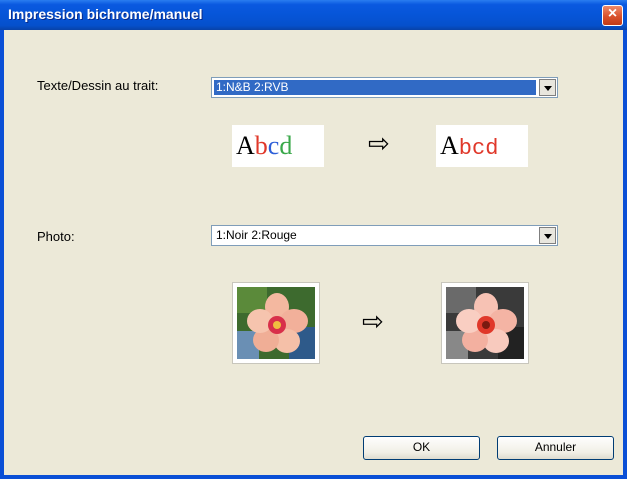 This screenshot has width=627, height=479. Describe the element at coordinates (421, 448) in the screenshot. I see `ok-button: OK` at that location.